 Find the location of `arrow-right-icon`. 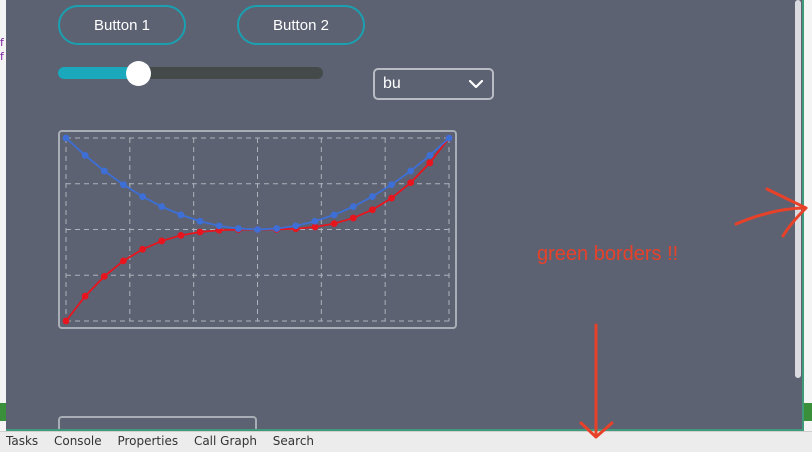

arrow-right-icon is located at coordinates (771, 216).